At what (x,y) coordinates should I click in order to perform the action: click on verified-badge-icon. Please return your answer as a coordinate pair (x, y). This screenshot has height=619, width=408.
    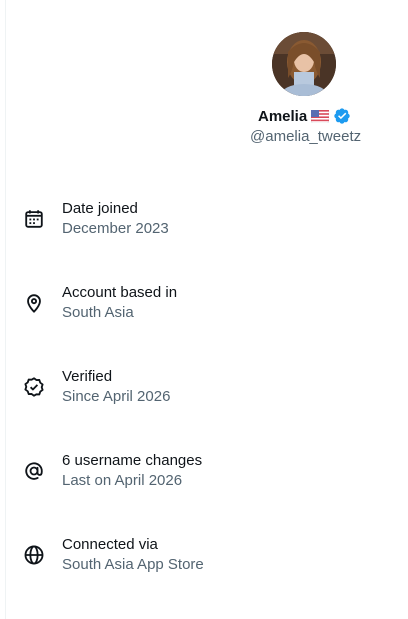
    Looking at the image, I should click on (342, 116).